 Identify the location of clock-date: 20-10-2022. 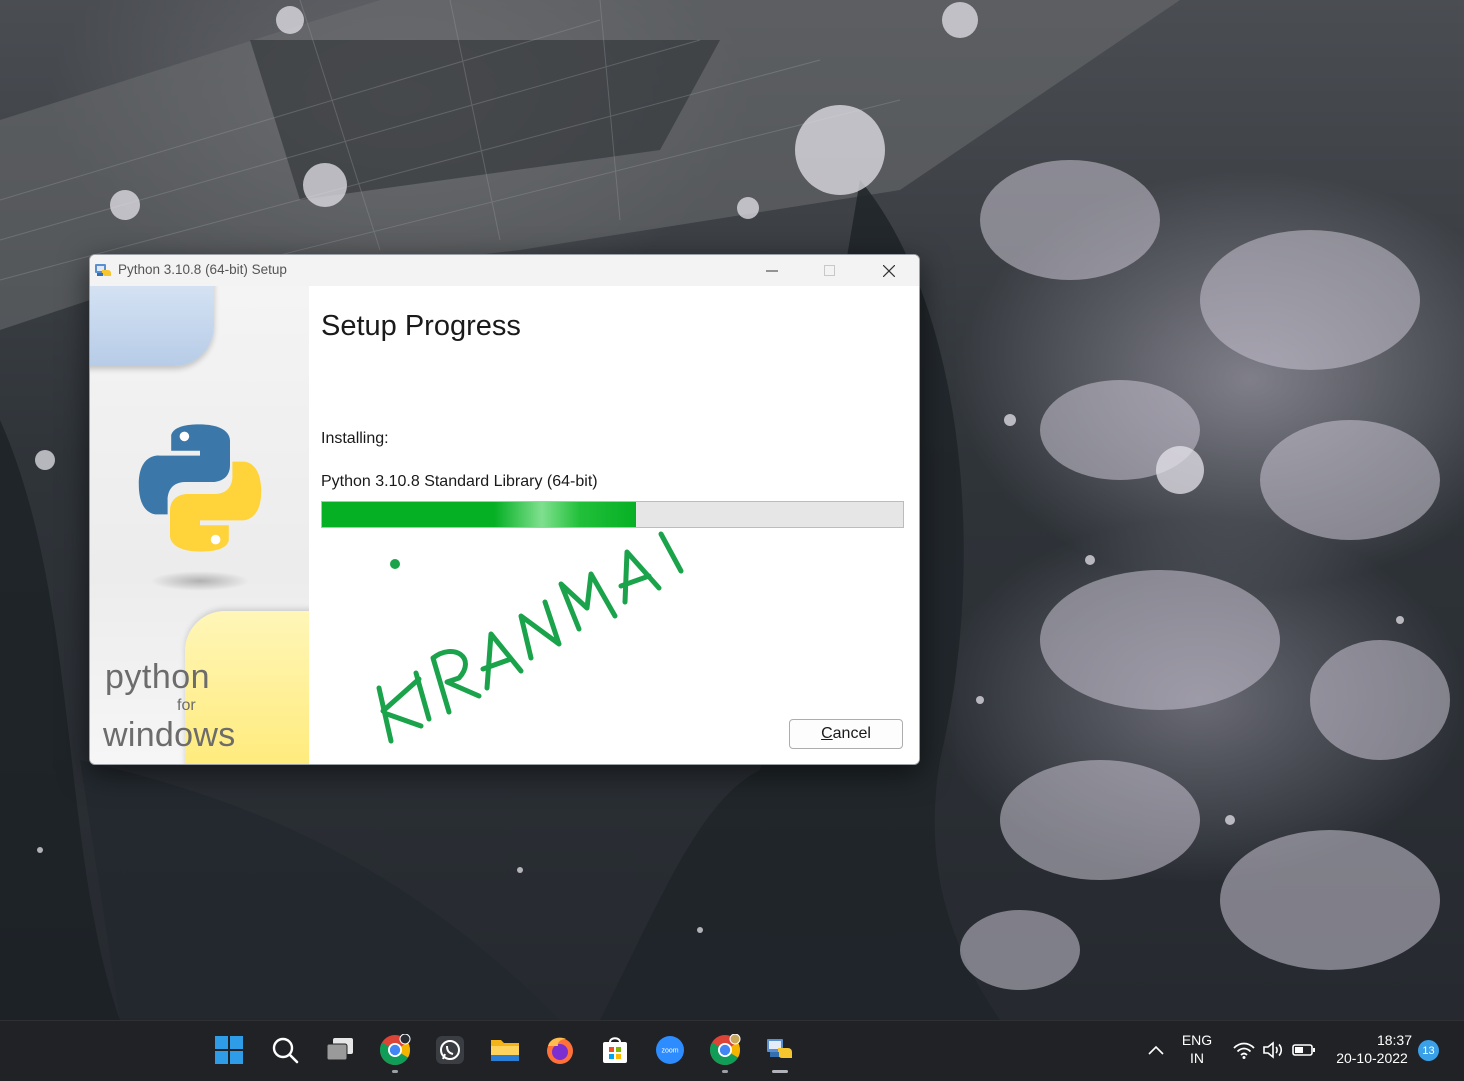
(1372, 1058).